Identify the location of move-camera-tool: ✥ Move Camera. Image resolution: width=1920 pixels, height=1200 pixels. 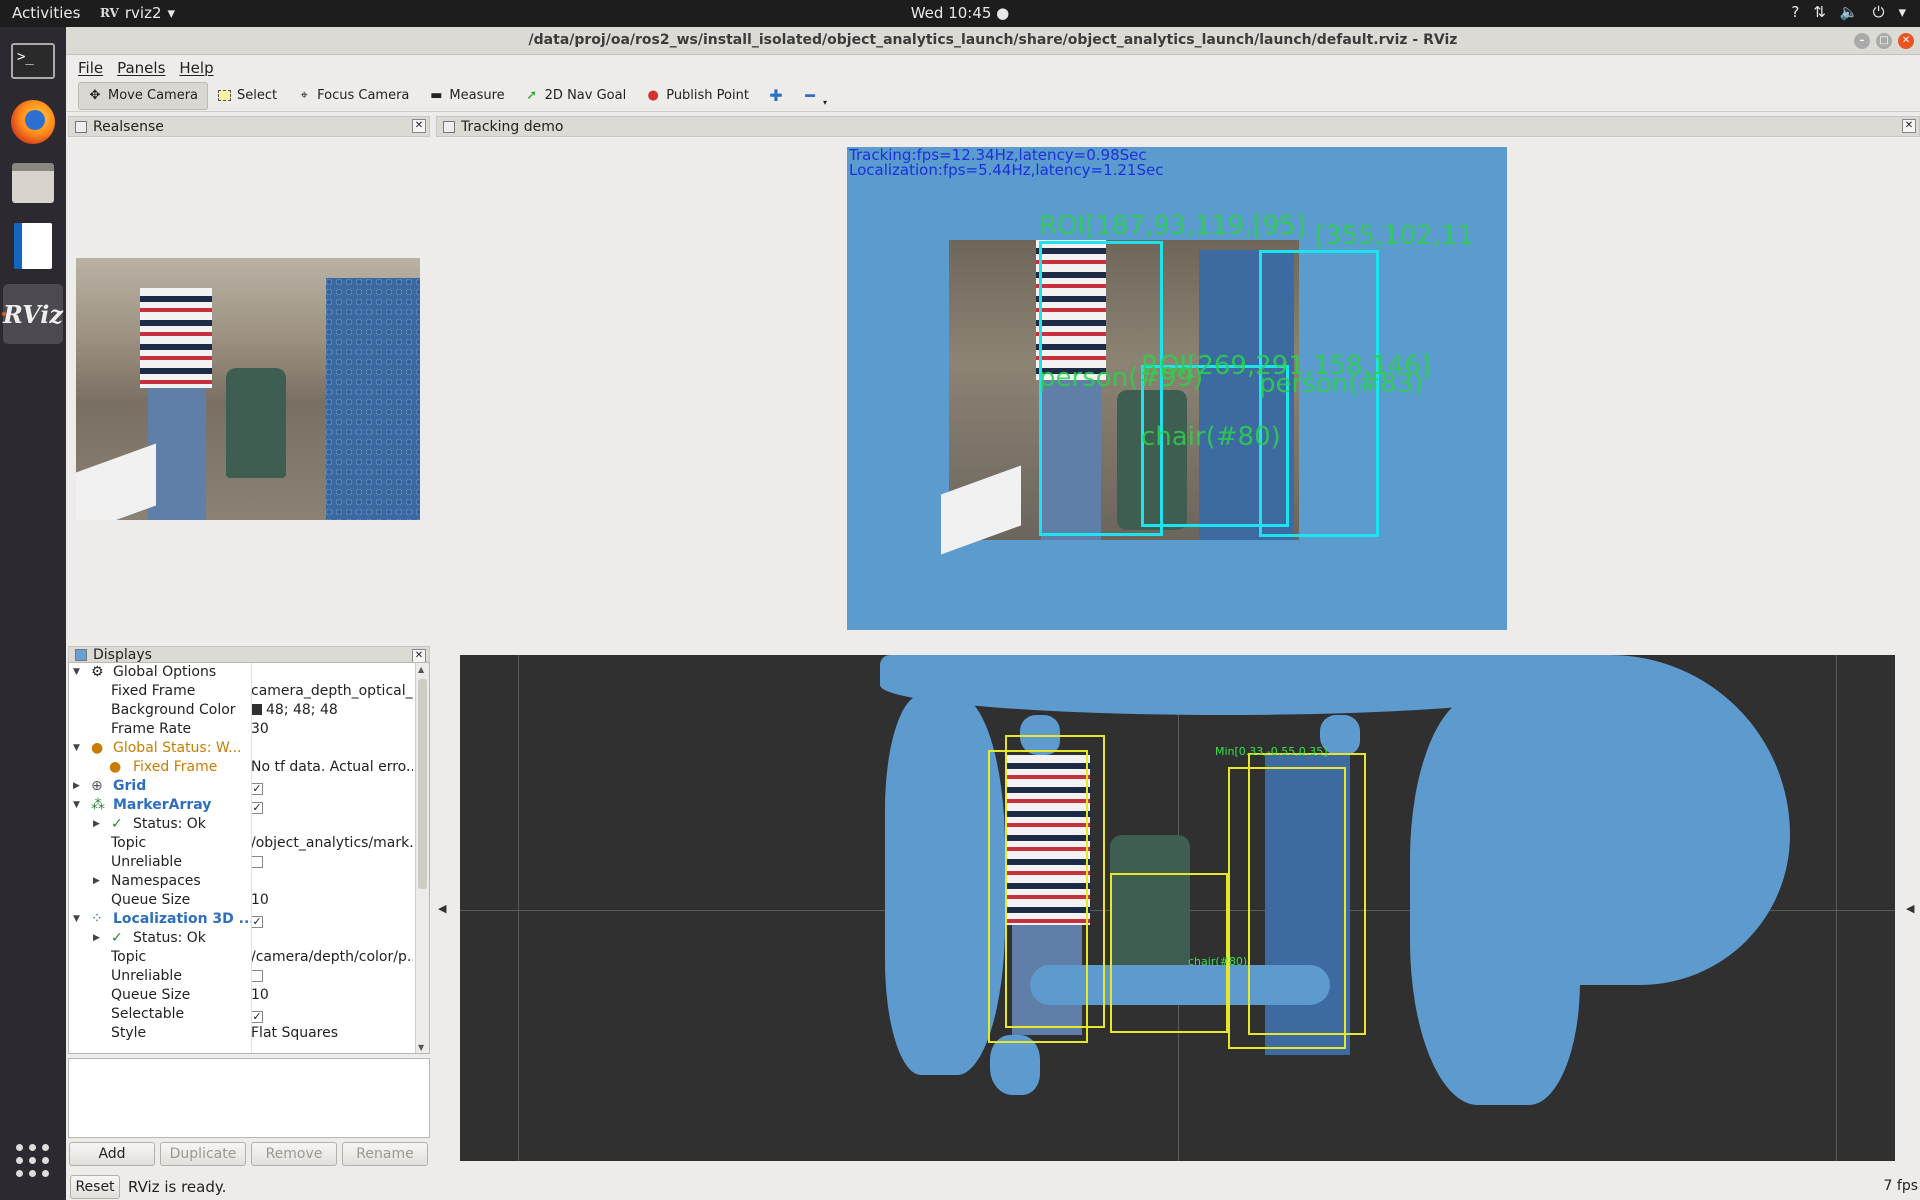
(143, 95).